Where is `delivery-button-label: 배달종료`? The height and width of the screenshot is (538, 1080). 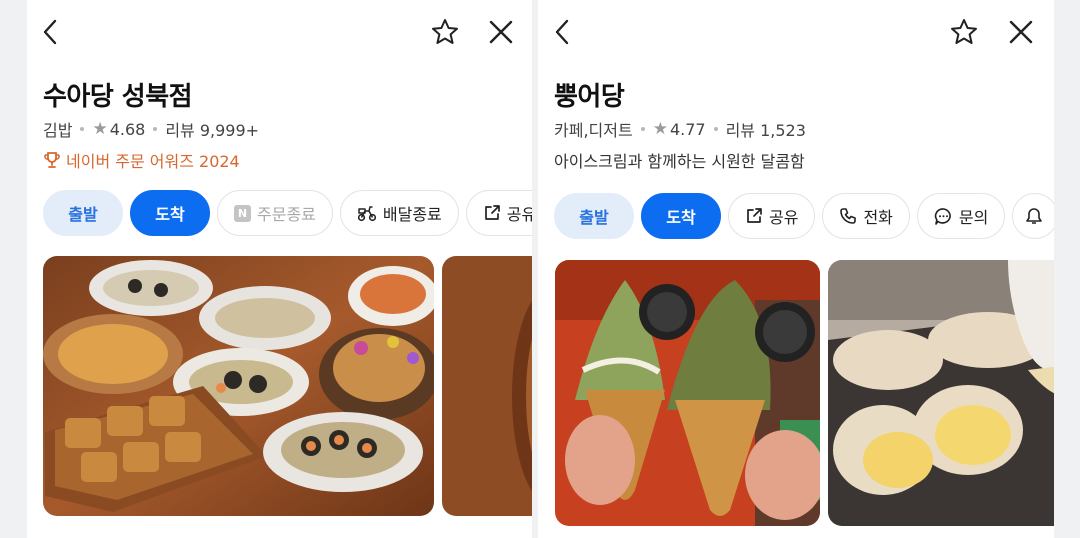 delivery-button-label: 배달종료 is located at coordinates (412, 214).